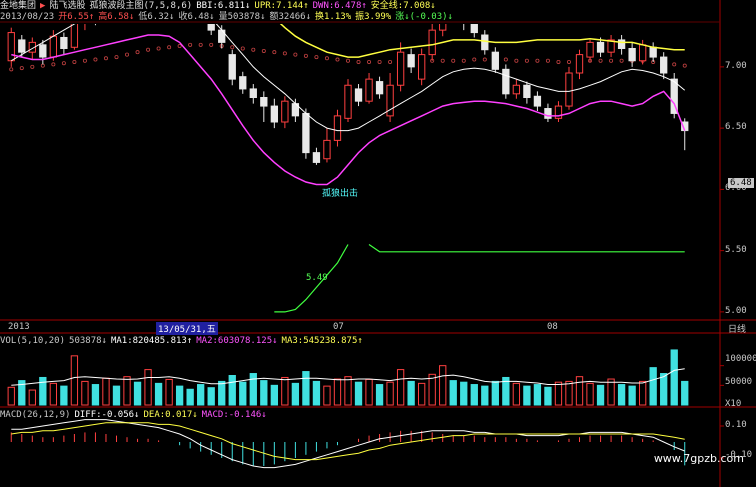 Image resolution: width=756 pixels, height=487 pixels. I want to click on x-label-08: 08, so click(552, 327).